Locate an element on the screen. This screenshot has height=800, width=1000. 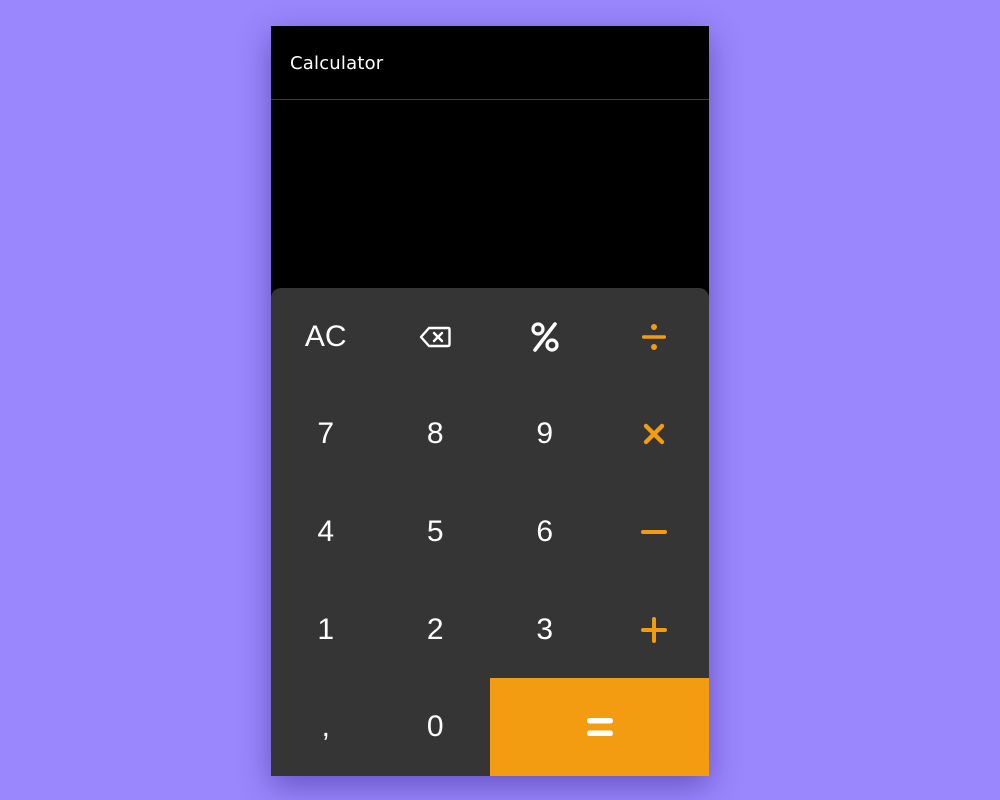
backspace-icon is located at coordinates (435, 336).